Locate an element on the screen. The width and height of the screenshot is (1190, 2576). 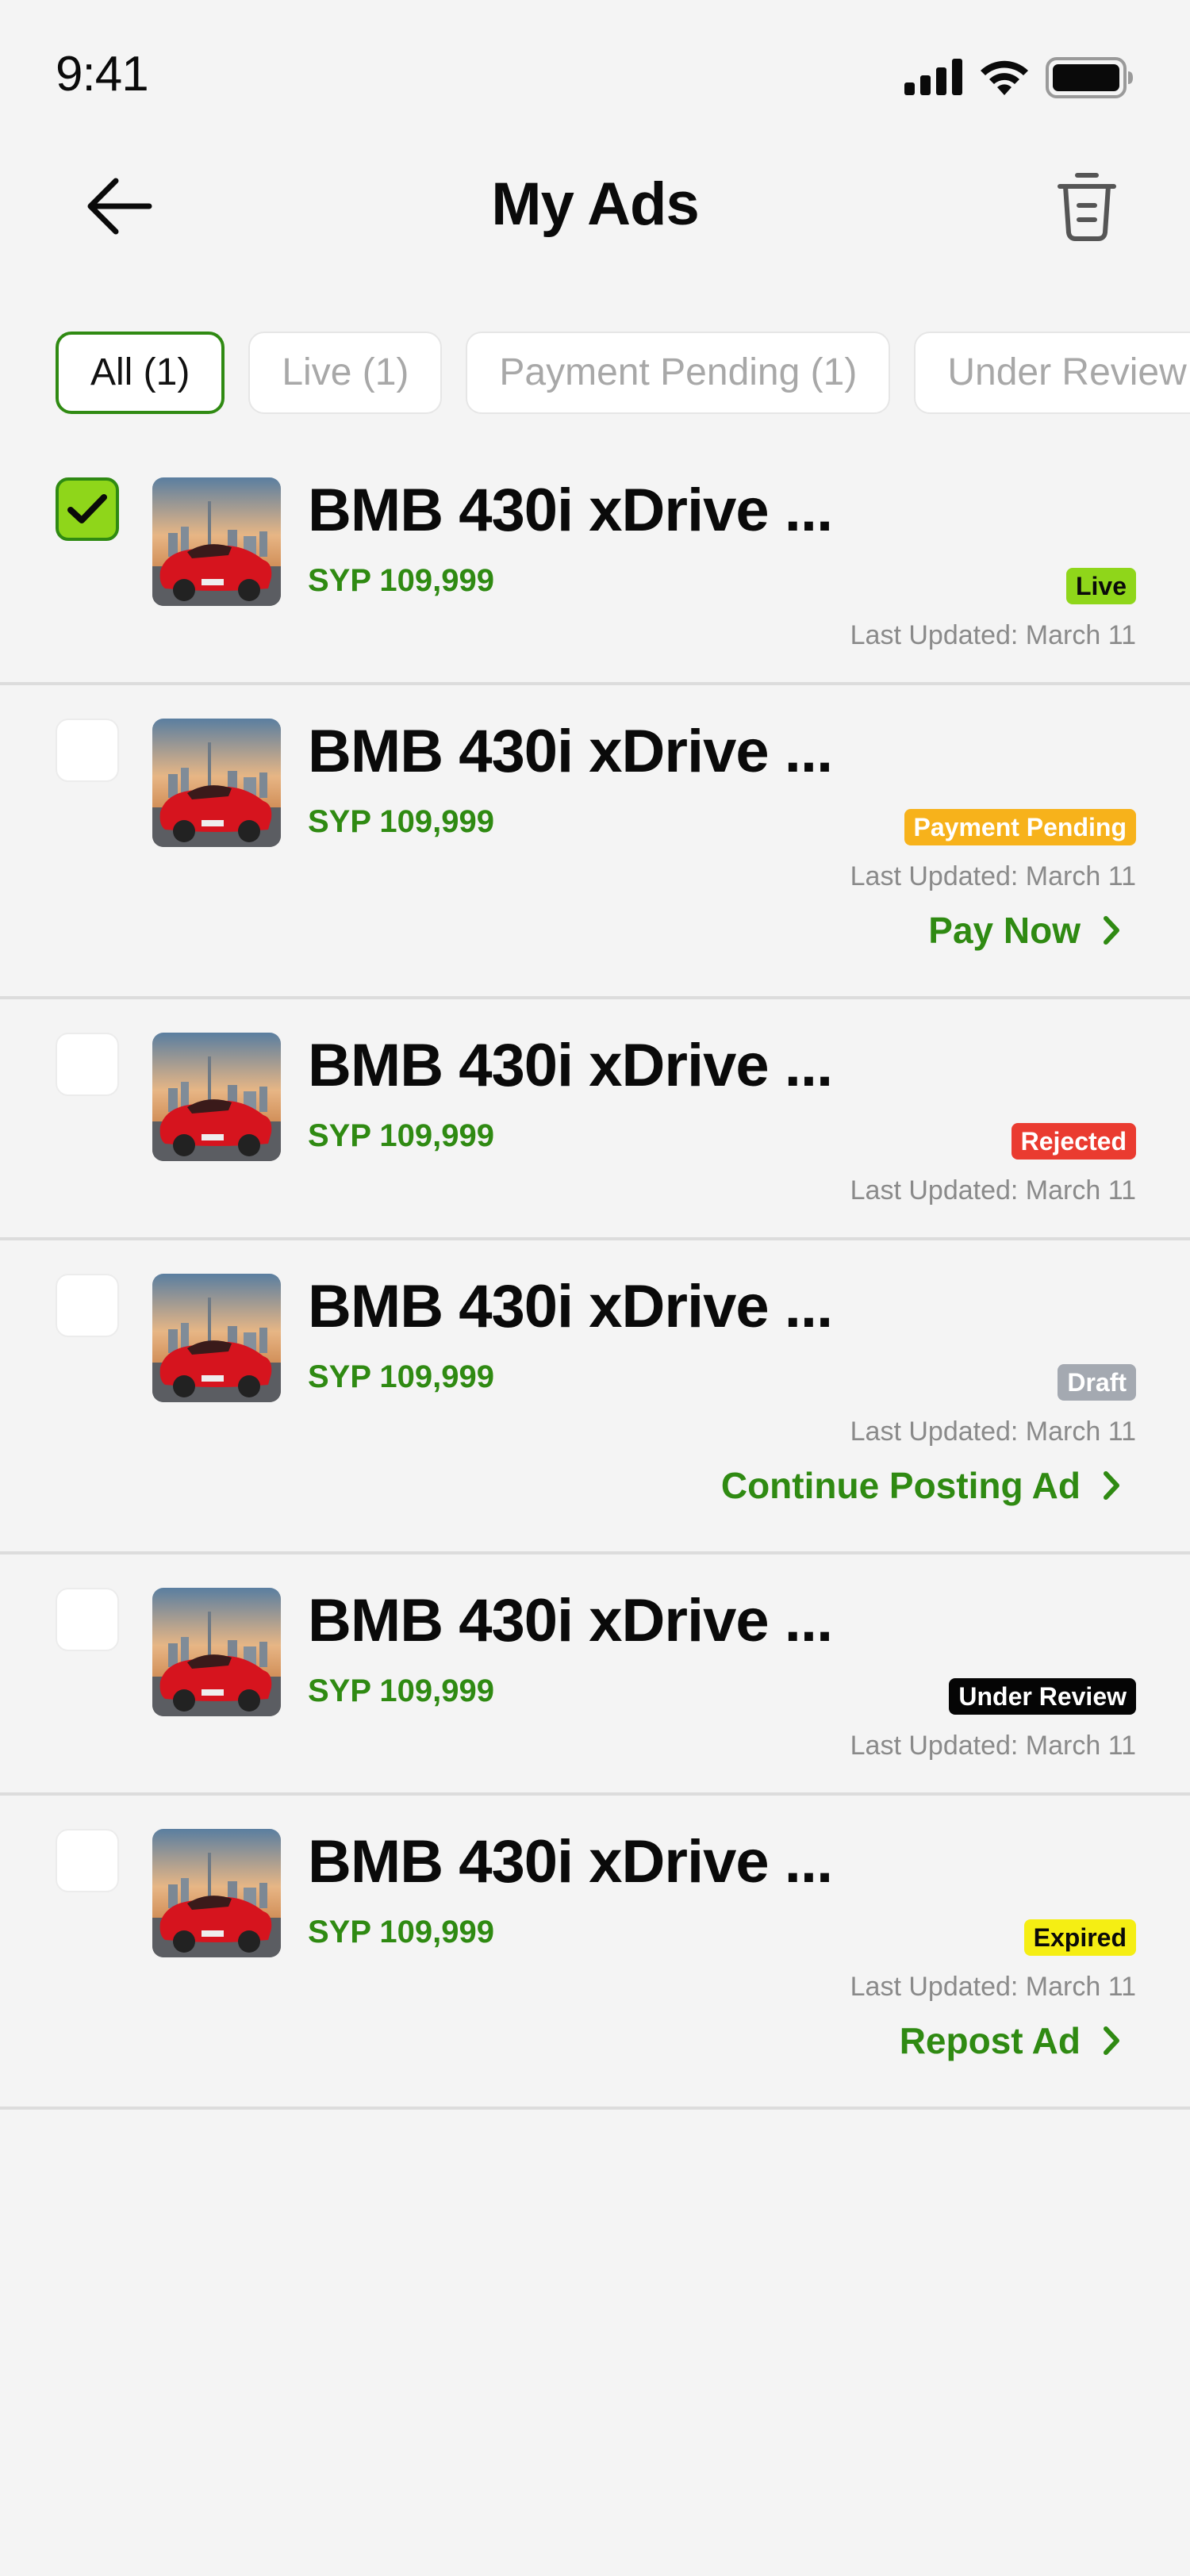
cellular-signal-icon is located at coordinates (933, 77).